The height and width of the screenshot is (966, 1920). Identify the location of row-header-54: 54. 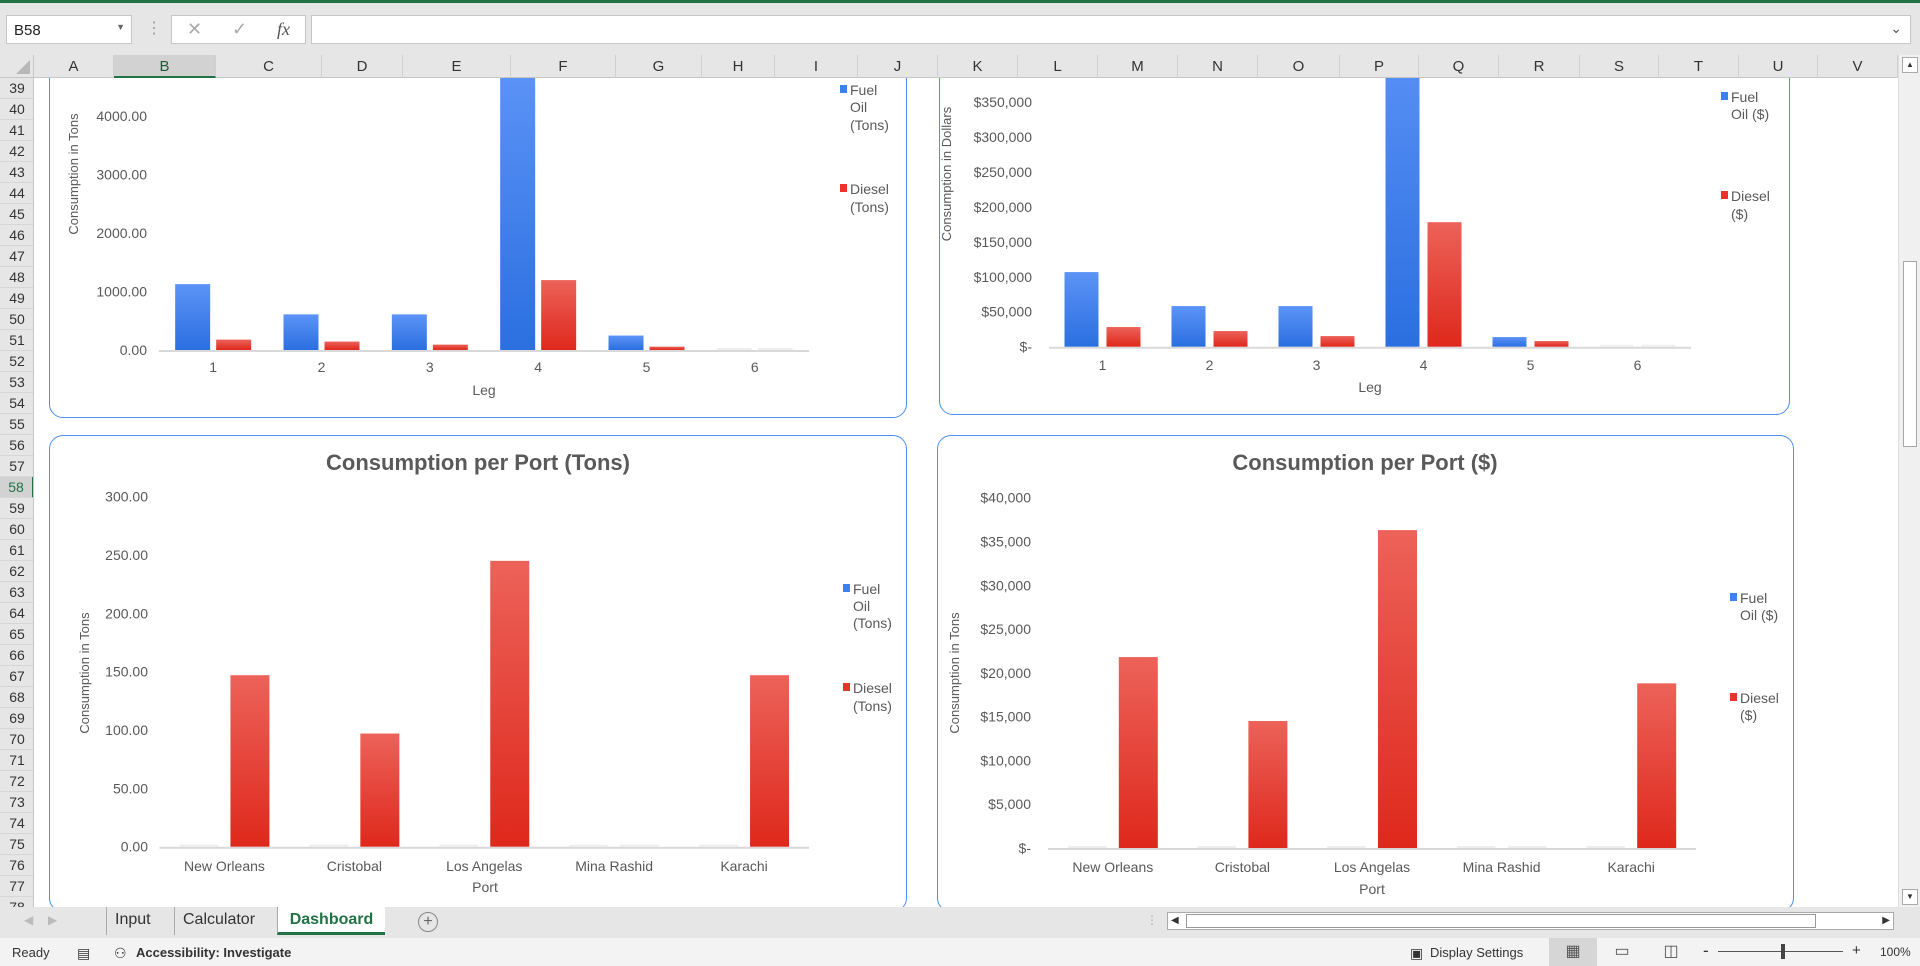
(16, 403).